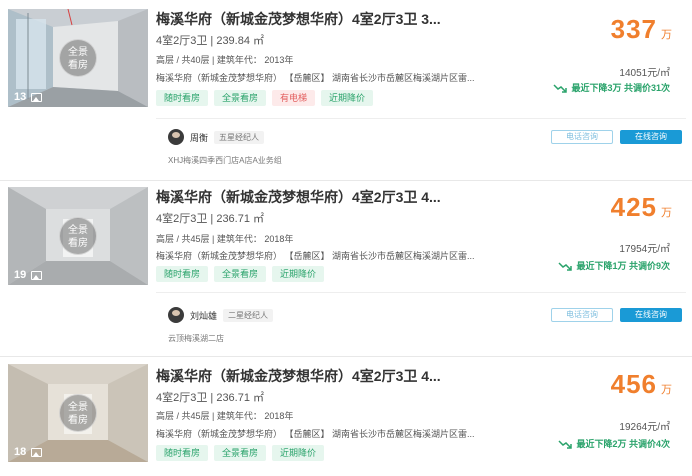  Describe the element at coordinates (633, 384) in the screenshot. I see `price-value: 456` at that location.